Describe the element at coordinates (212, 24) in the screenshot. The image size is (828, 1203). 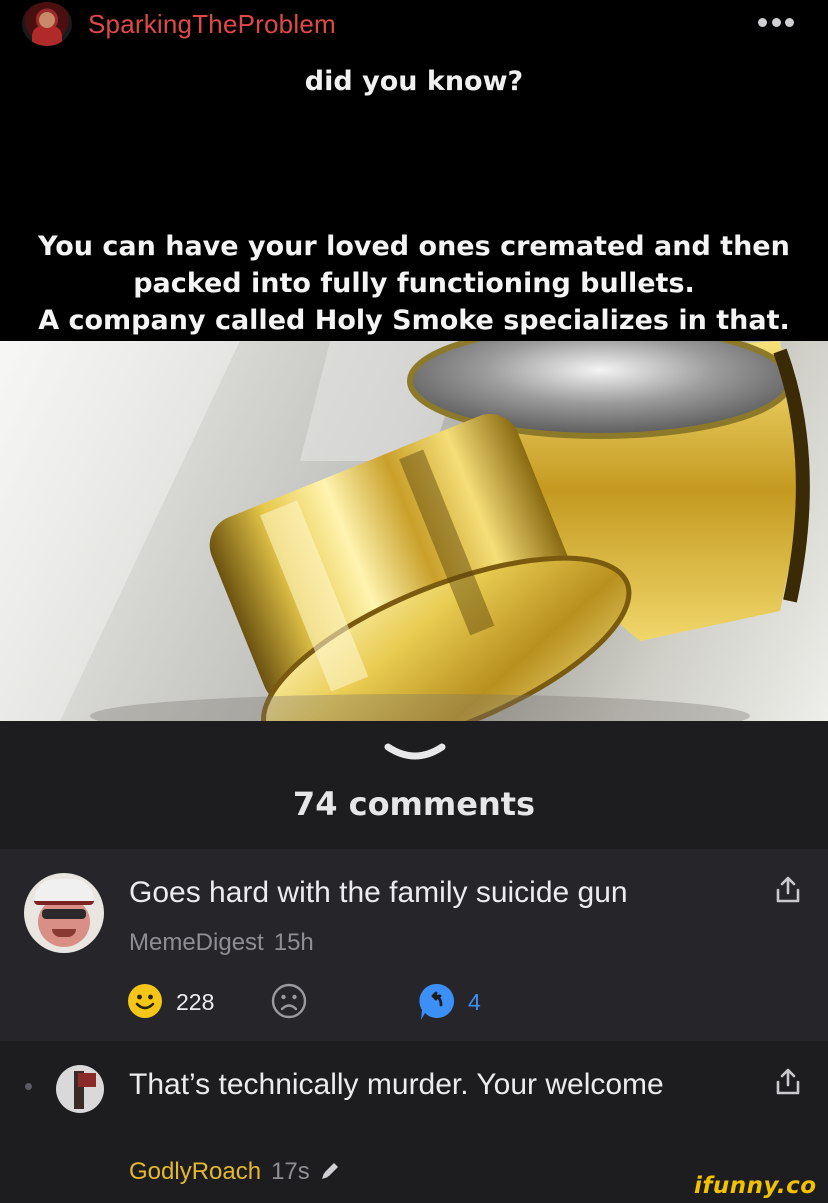
I see `author-name: SparkingTheProblem` at that location.